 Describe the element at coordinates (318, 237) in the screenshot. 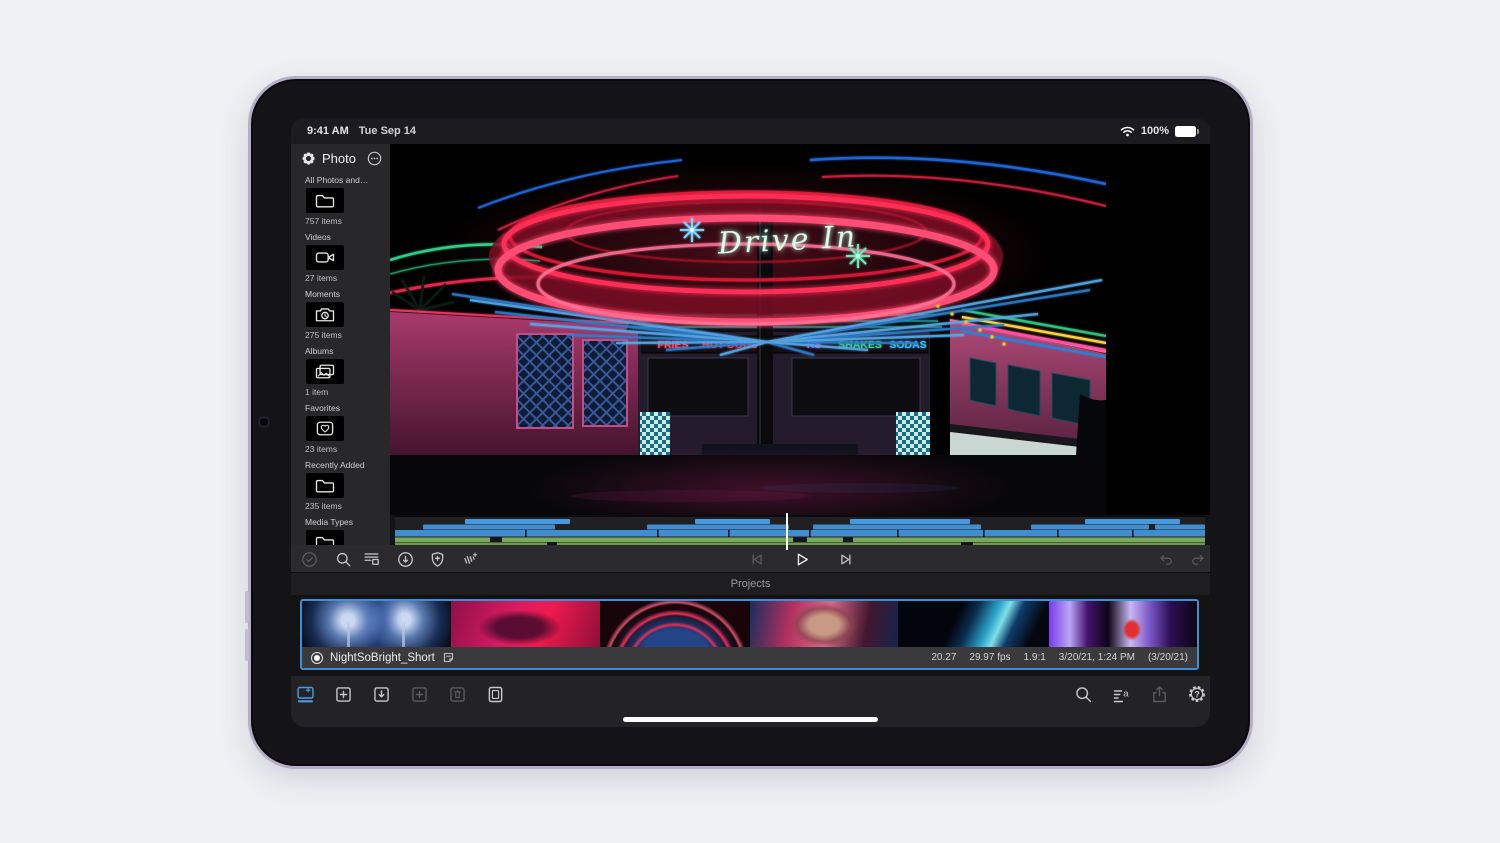

I see `library-item-label: Videos` at that location.